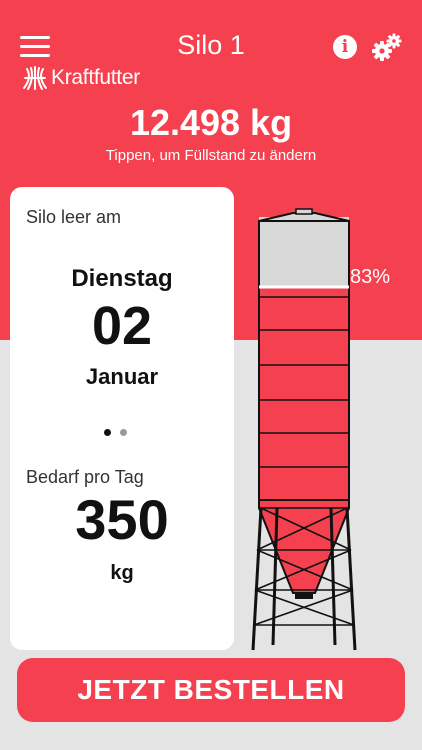  Describe the element at coordinates (107, 432) in the screenshot. I see `page-dot-active` at that location.